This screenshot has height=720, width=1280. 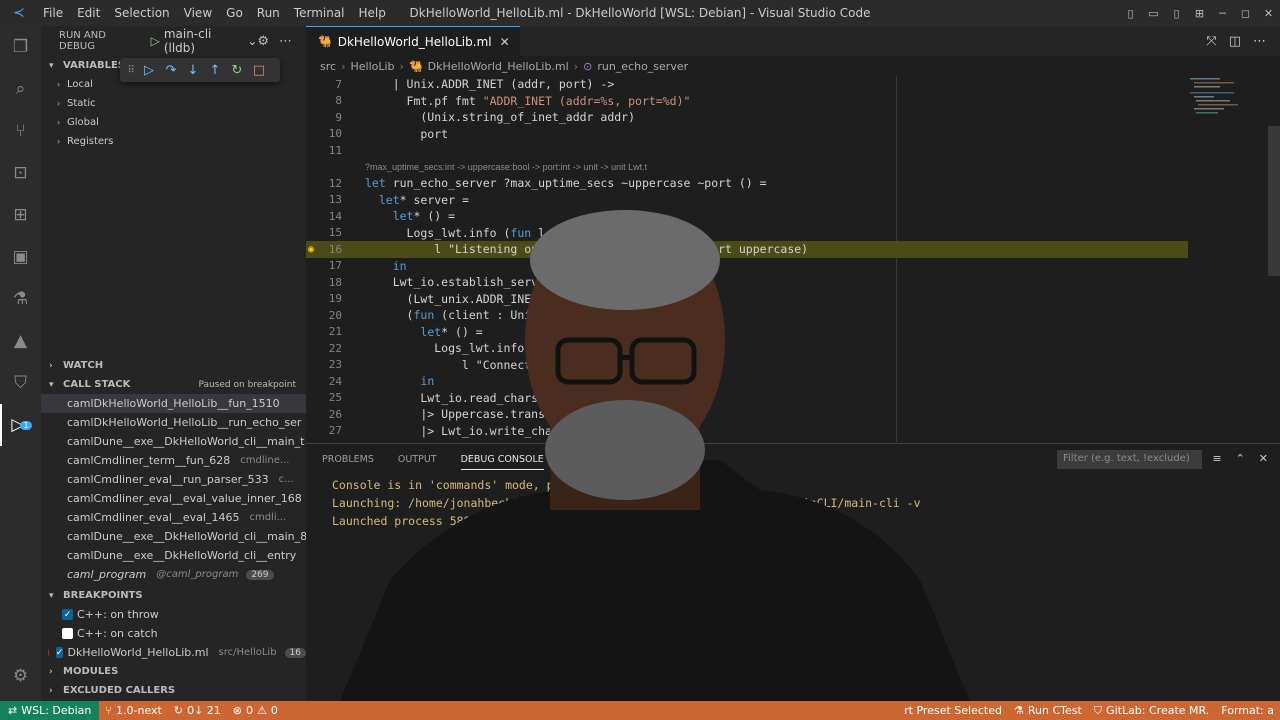 I want to click on watch-section-header: › WATCH, so click(x=173, y=365).